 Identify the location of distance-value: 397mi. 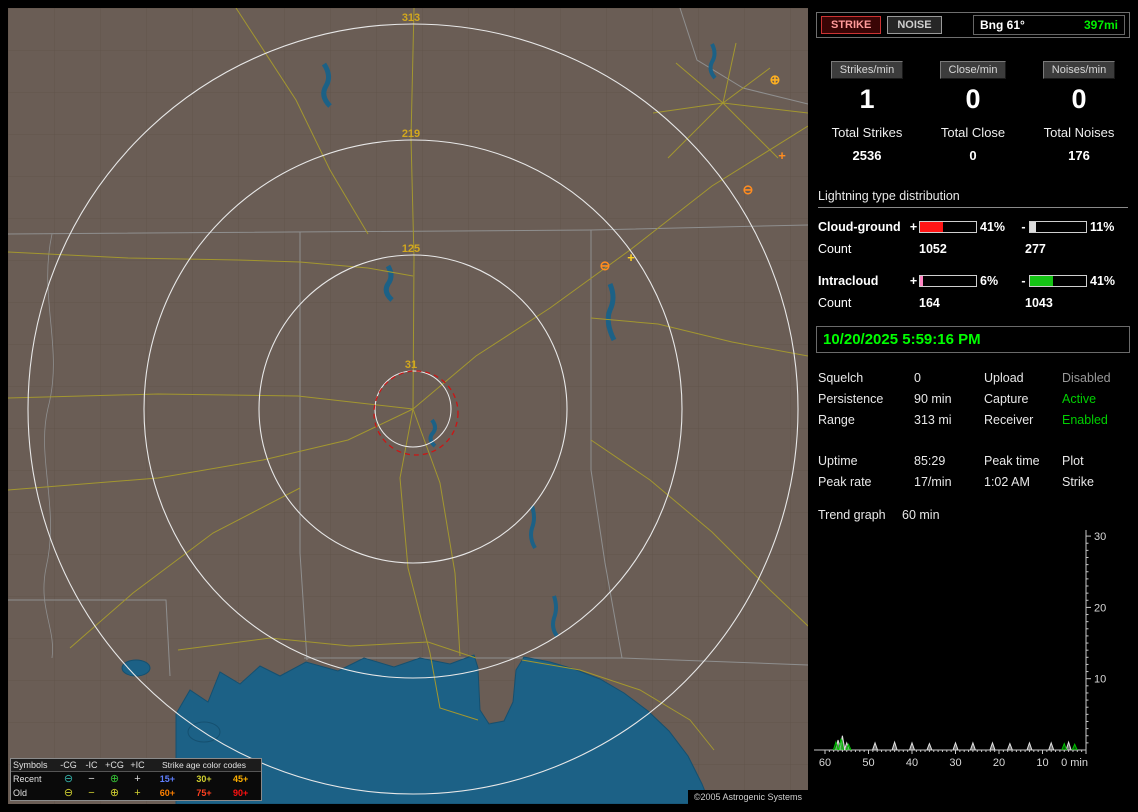
(1100, 25).